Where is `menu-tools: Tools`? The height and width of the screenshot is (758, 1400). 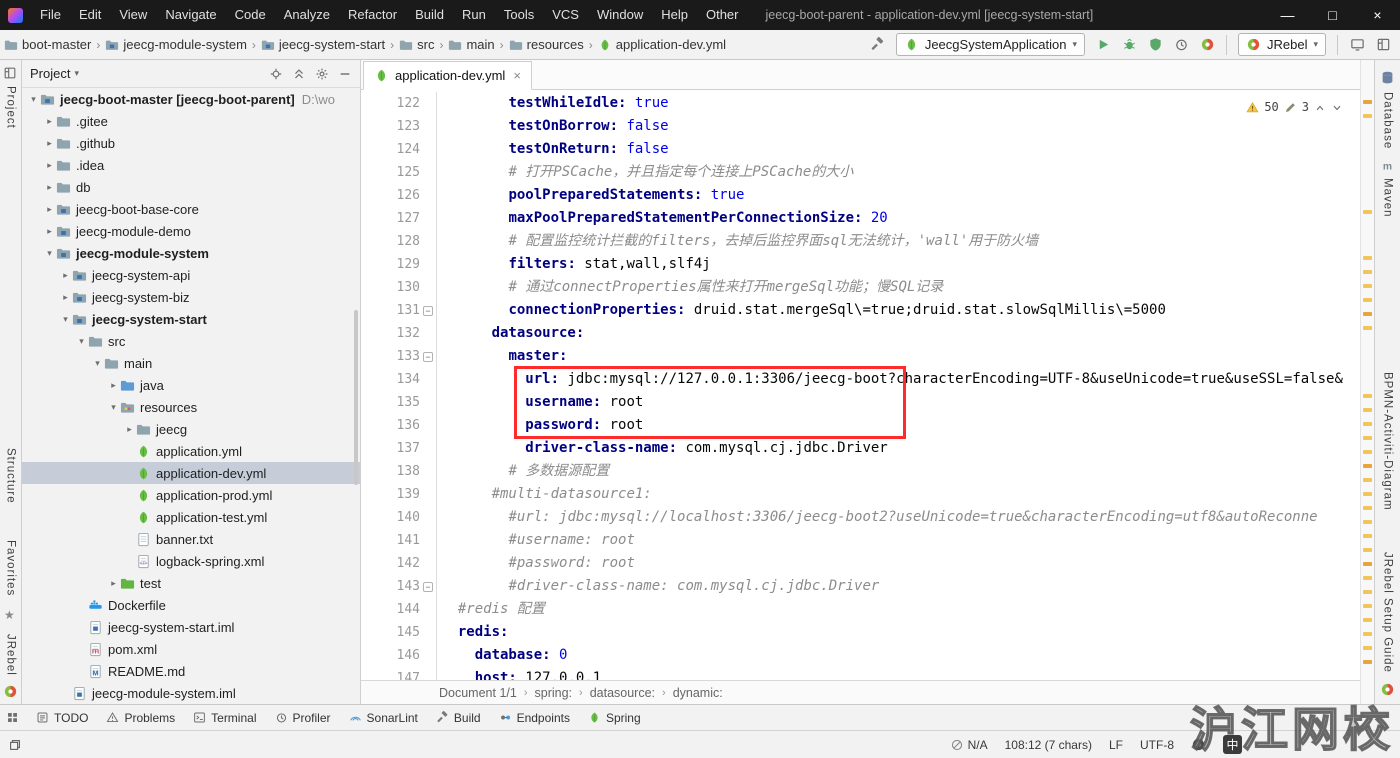 menu-tools: Tools is located at coordinates (519, 15).